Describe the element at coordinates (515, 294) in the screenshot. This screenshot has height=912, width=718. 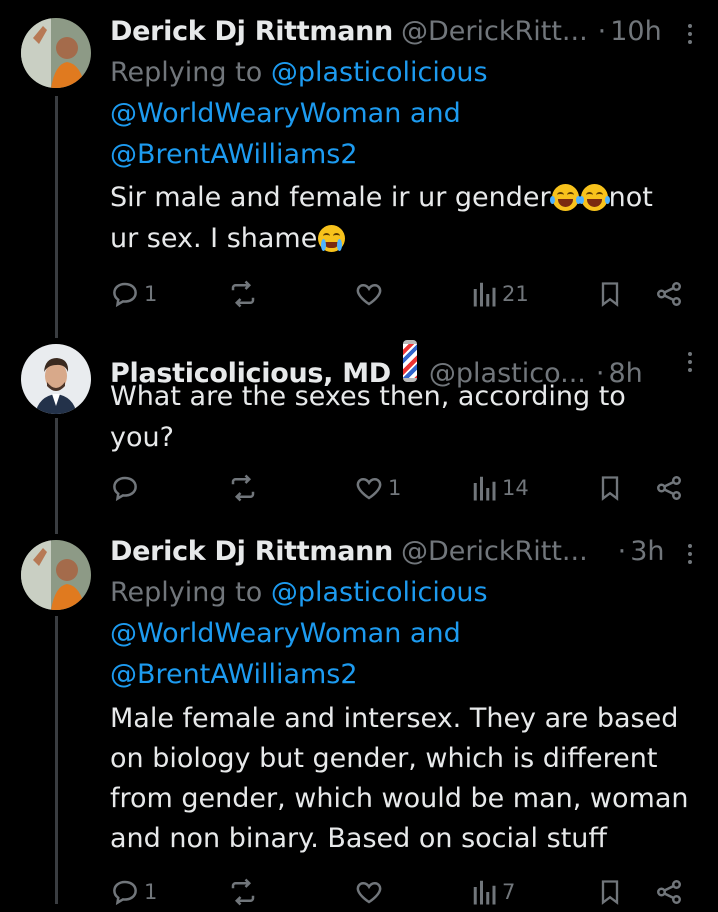
I see `views-count: 21` at that location.